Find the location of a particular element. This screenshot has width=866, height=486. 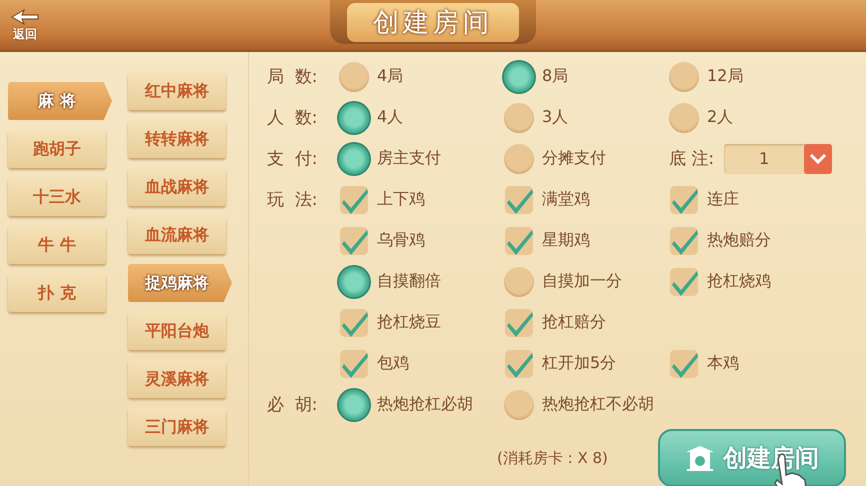

option-label: 热炮抢杠必胡 is located at coordinates (425, 404).